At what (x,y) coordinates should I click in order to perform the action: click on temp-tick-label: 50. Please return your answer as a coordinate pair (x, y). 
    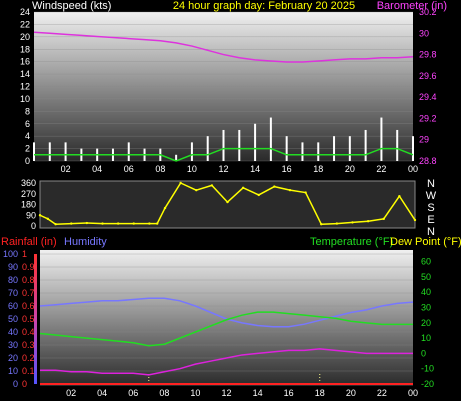
    Looking at the image, I should click on (426, 277).